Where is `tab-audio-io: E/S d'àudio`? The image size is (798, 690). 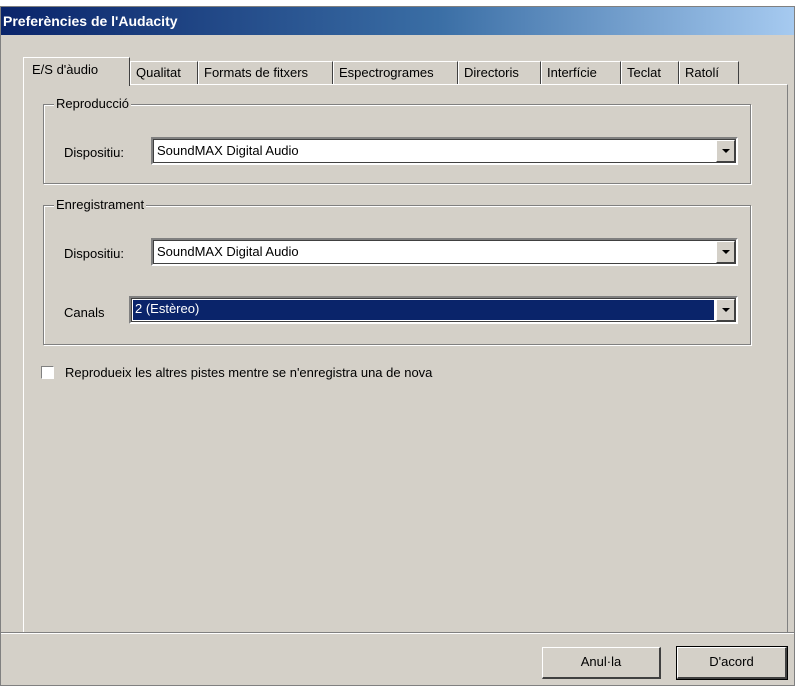
tab-audio-io: E/S d'àudio is located at coordinates (76, 71).